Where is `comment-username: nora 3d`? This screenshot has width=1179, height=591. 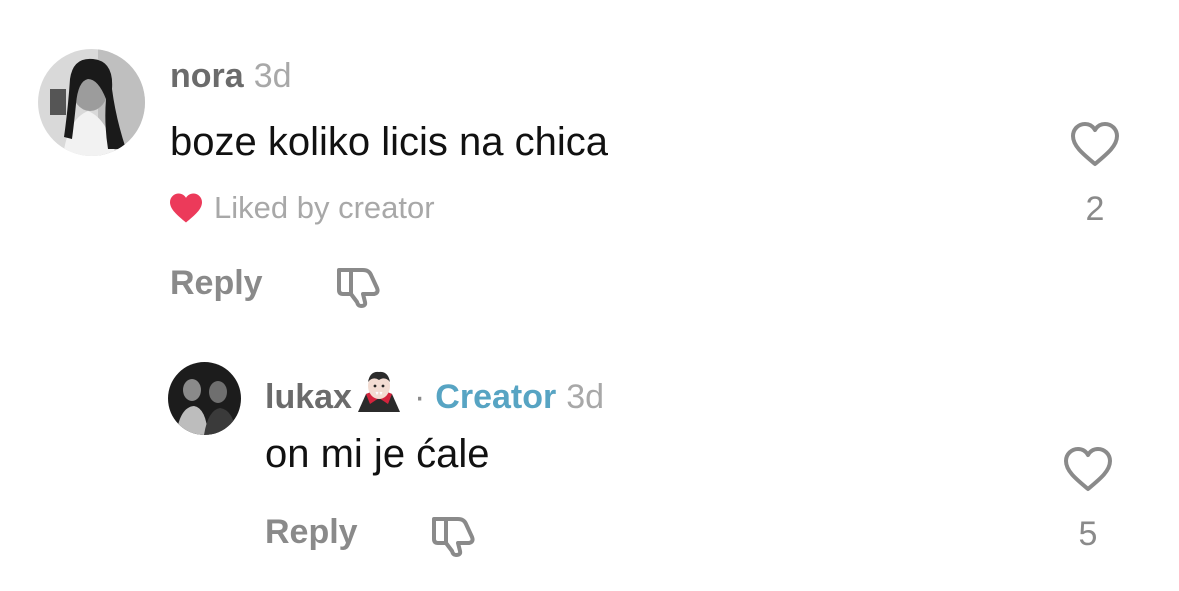
comment-username: nora 3d is located at coordinates (231, 76).